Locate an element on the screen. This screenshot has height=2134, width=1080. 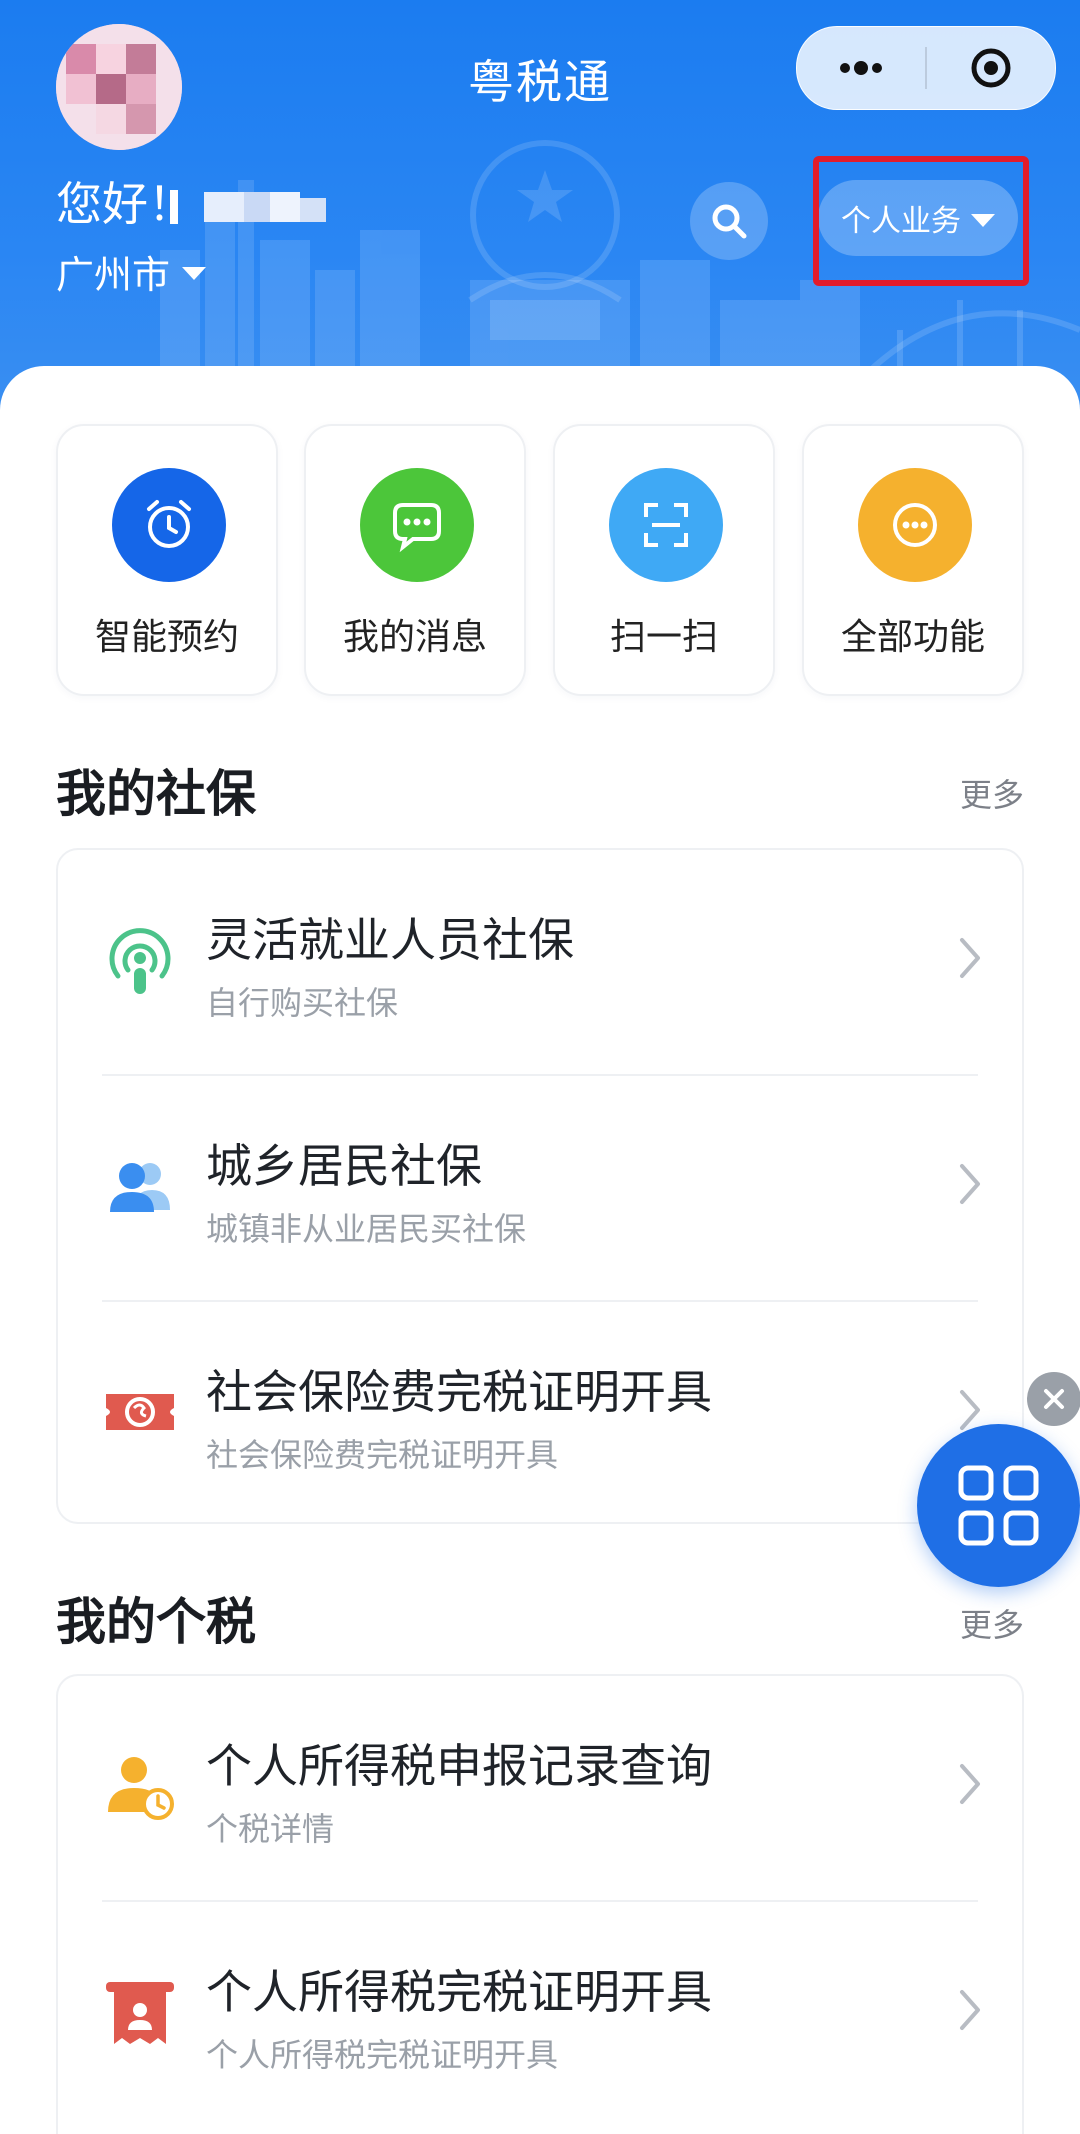
quick-action-all-functions: 全部功能 is located at coordinates (913, 560).